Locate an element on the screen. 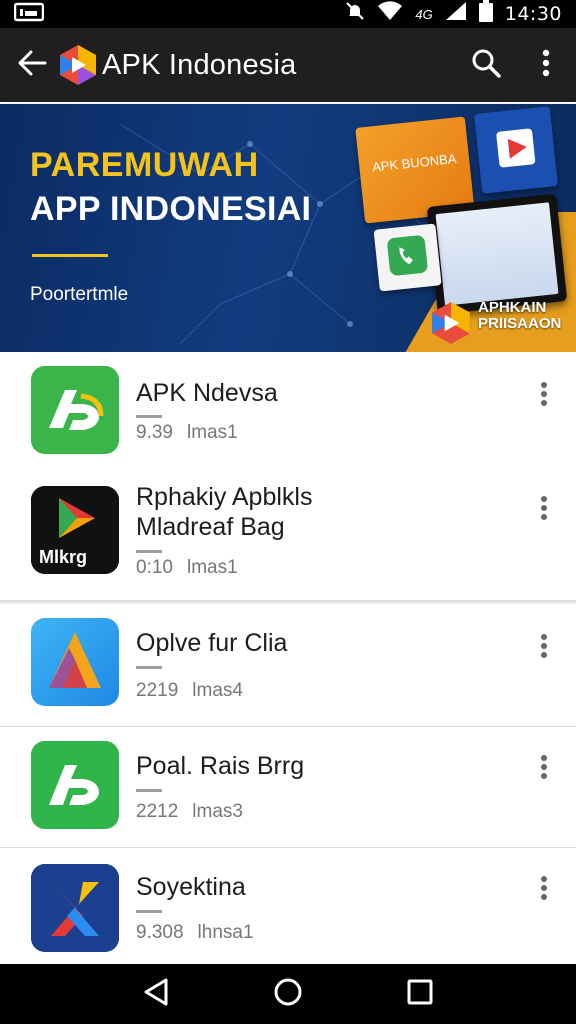 This screenshot has width=576, height=1024. app-bar: APK Indonesia is located at coordinates (288, 65).